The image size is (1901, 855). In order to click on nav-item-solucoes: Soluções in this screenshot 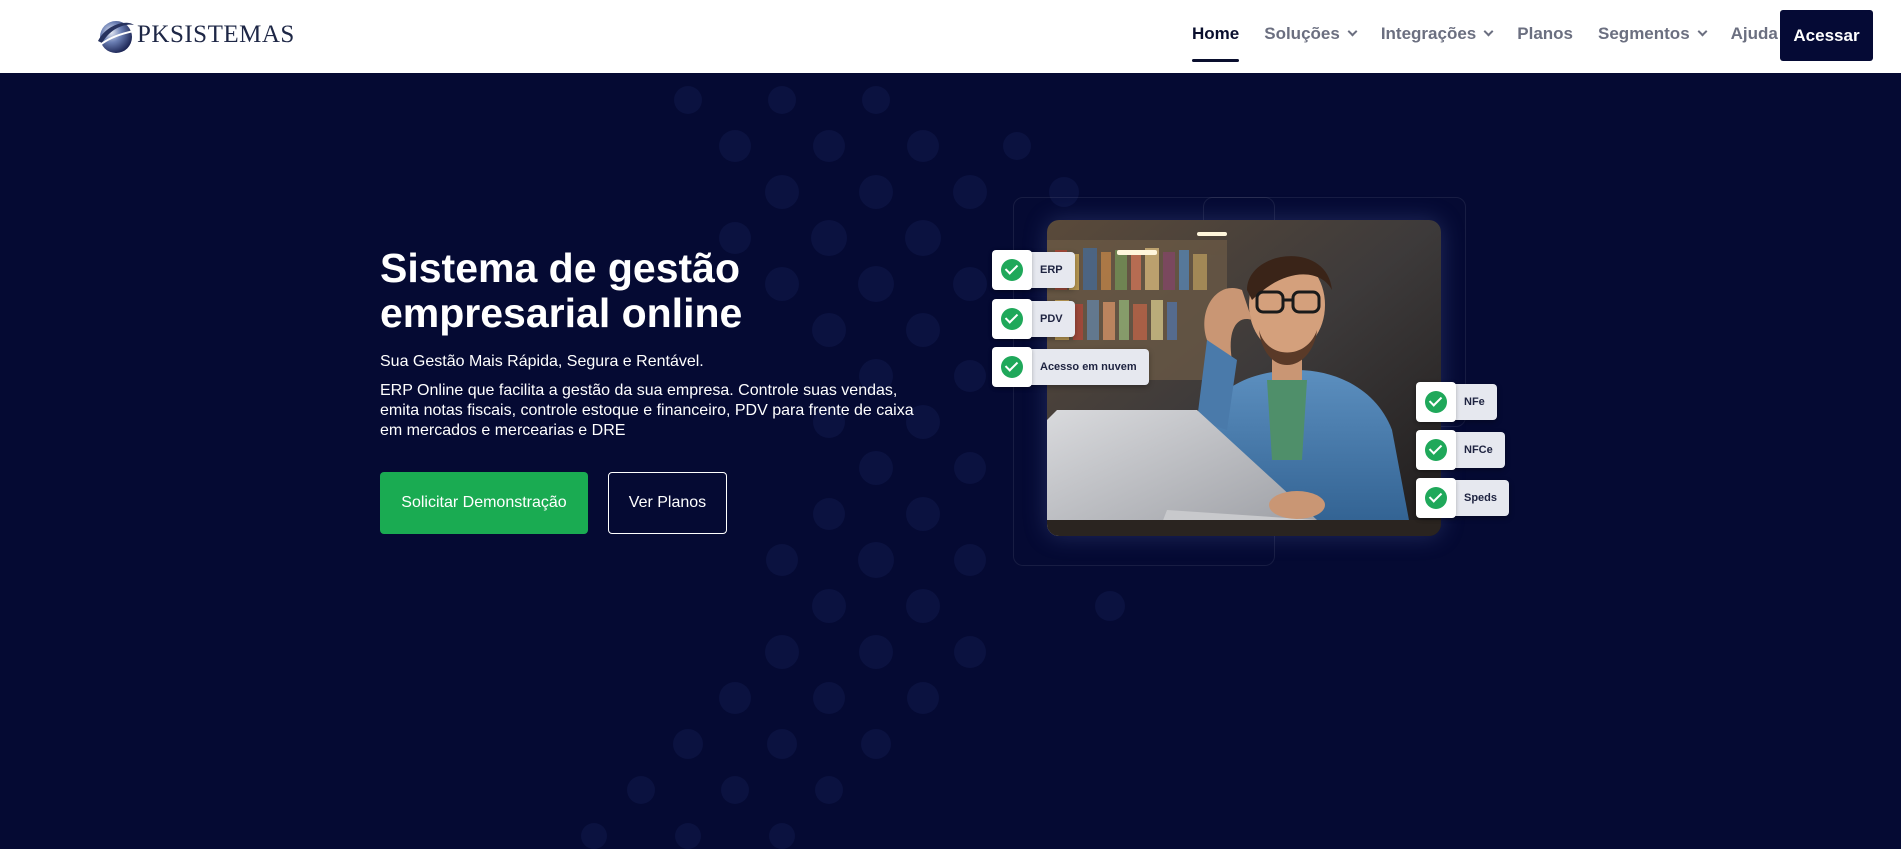, I will do `click(1311, 34)`.